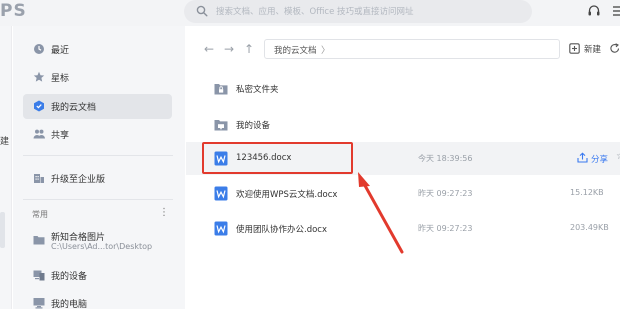 This screenshot has height=309, width=620. What do you see at coordinates (326, 51) in the screenshot?
I see `chevron-right-icon: 〉` at bounding box center [326, 51].